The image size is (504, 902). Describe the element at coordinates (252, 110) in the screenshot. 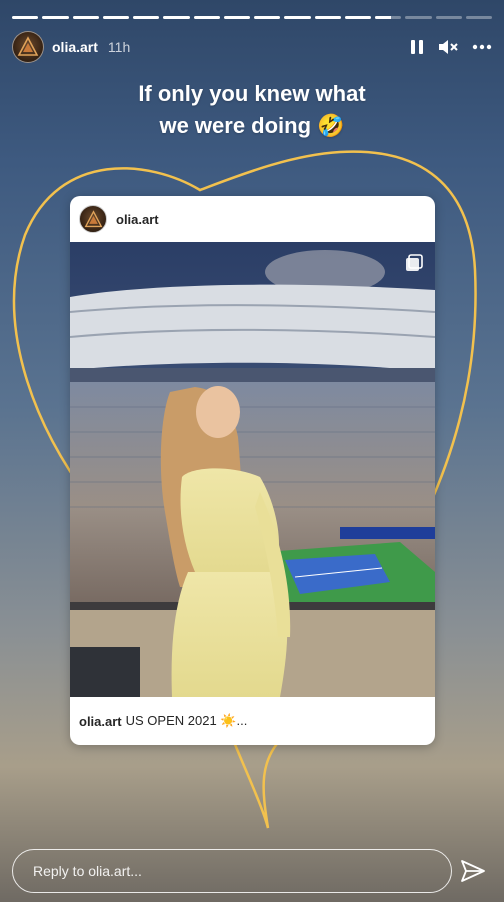

I see `story-caption: If only you knew what we were doing 🤣` at that location.